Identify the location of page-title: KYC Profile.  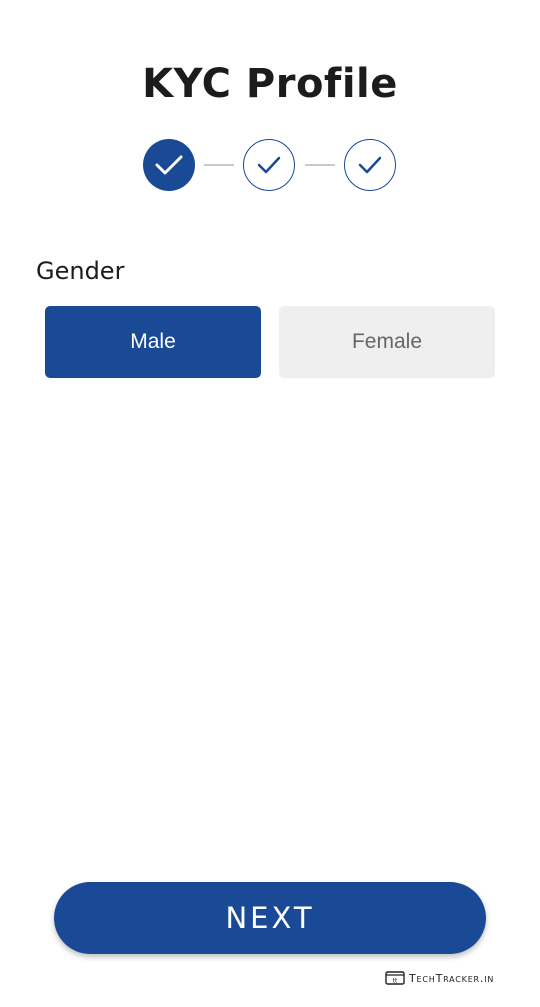
(270, 84).